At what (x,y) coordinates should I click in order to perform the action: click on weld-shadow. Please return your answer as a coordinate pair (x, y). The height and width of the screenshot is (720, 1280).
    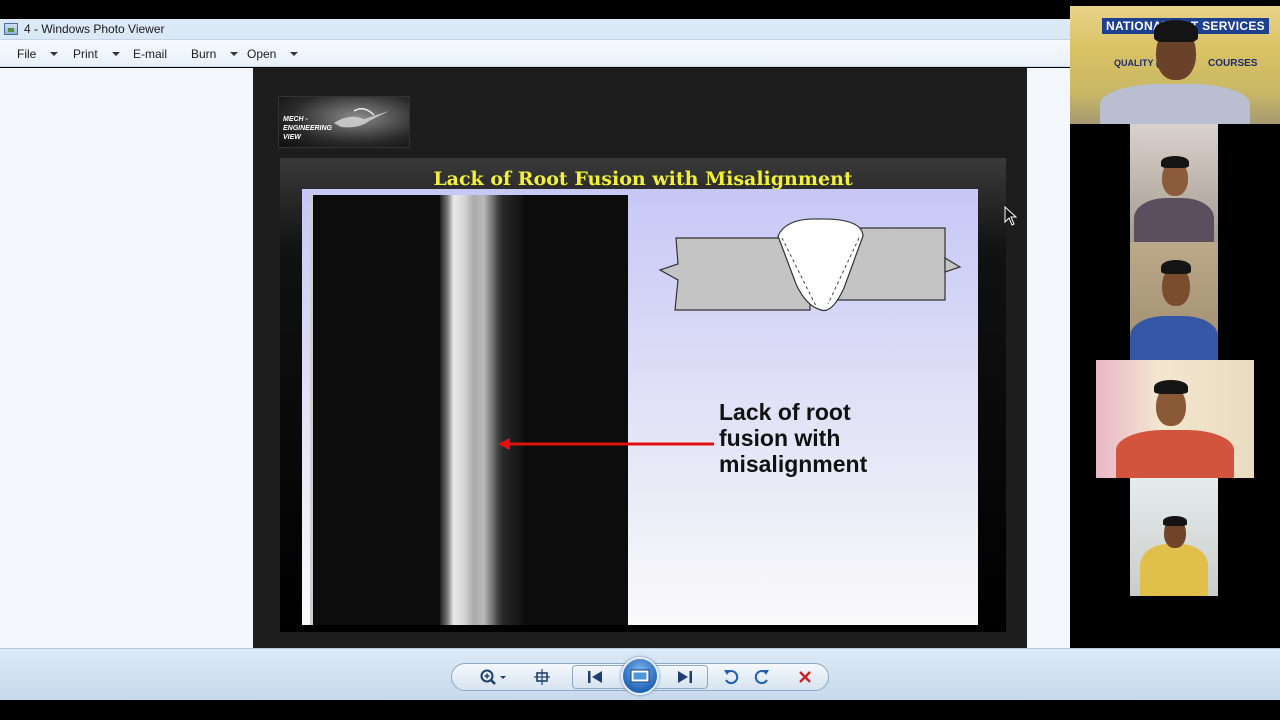
    Looking at the image, I should click on (512, 410).